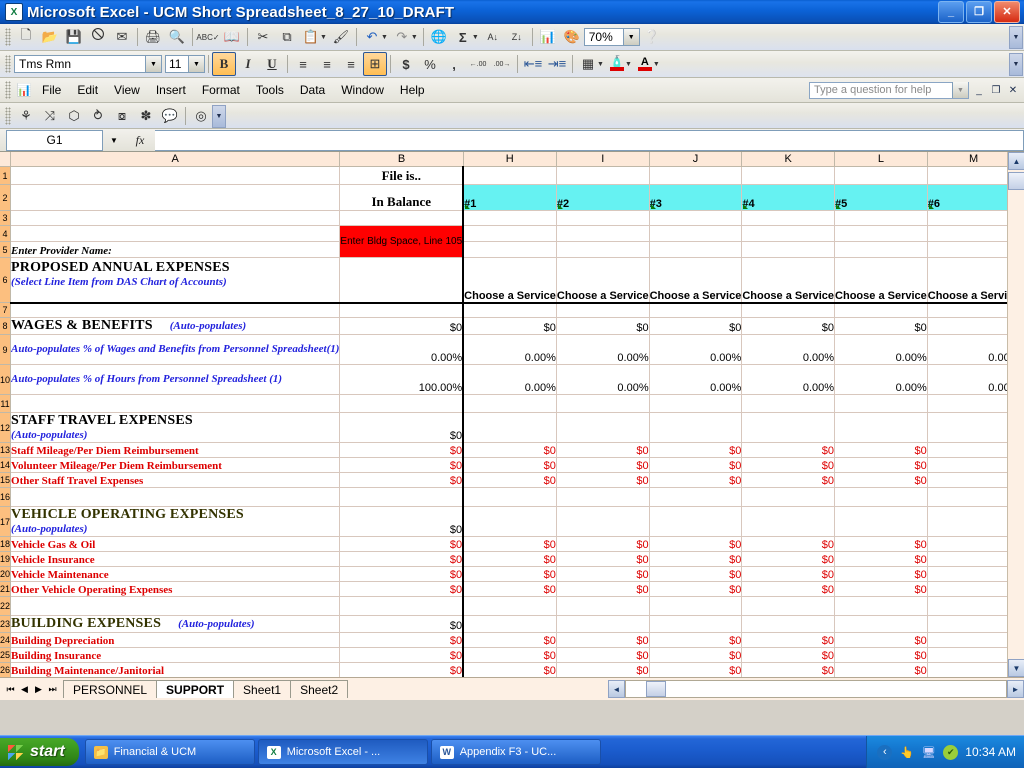  I want to click on cell-k18: $0, so click(788, 544).